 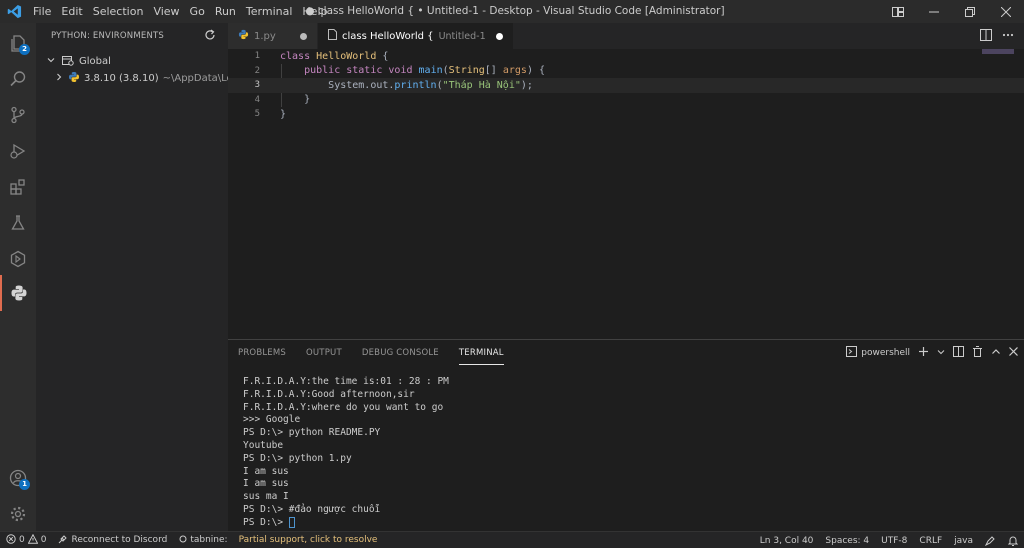 I want to click on tabnine-icon, so click(x=183, y=540).